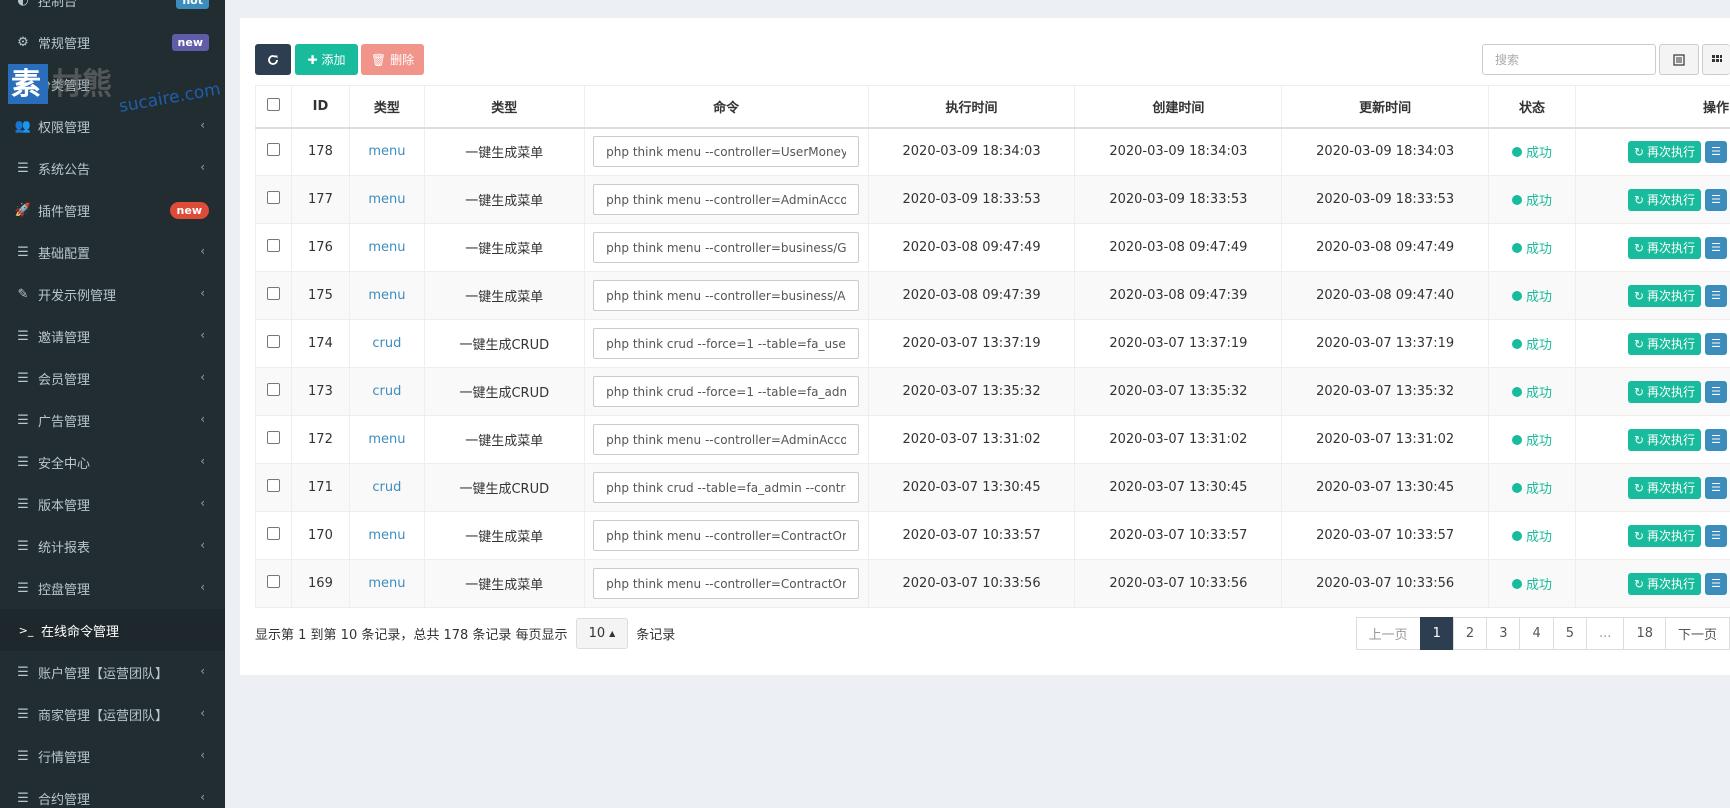 The height and width of the screenshot is (808, 1730). Describe the element at coordinates (1516, 535) in the screenshot. I see `status-dot-icon` at that location.